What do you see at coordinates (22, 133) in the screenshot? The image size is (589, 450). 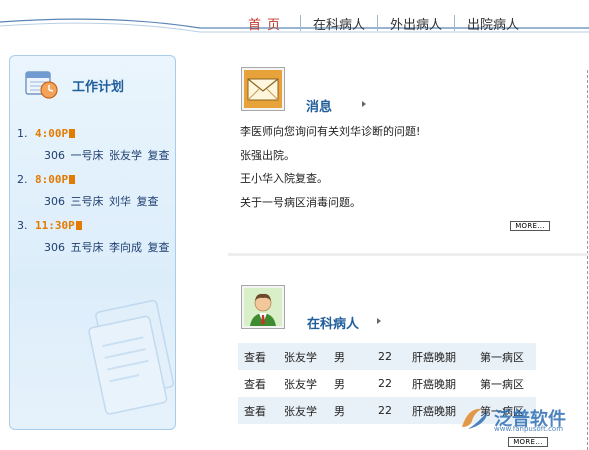 I see `plan-entry-number: 1.` at bounding box center [22, 133].